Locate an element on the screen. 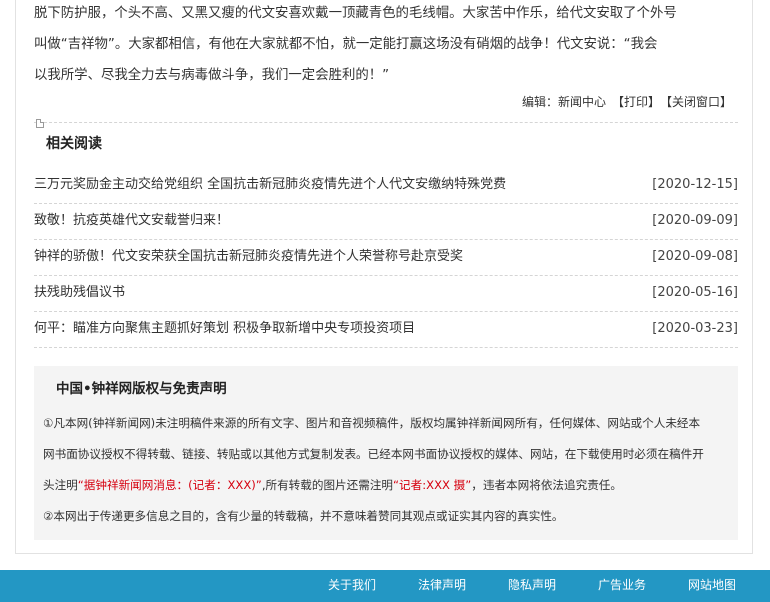 The width and height of the screenshot is (770, 602). attribution-format-highlight: “据钟祥新闻网消息：(记者：XXX)” is located at coordinates (169, 485).